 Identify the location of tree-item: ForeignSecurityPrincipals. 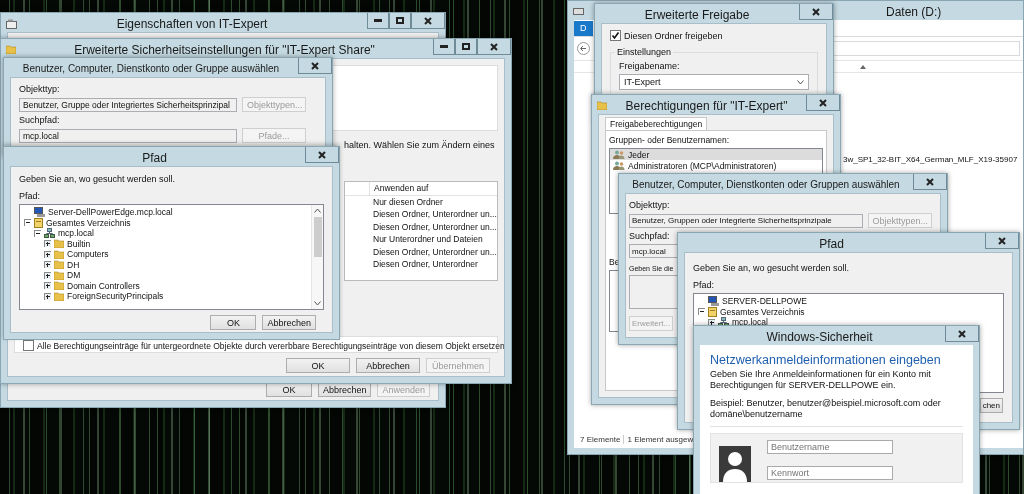
(115, 296).